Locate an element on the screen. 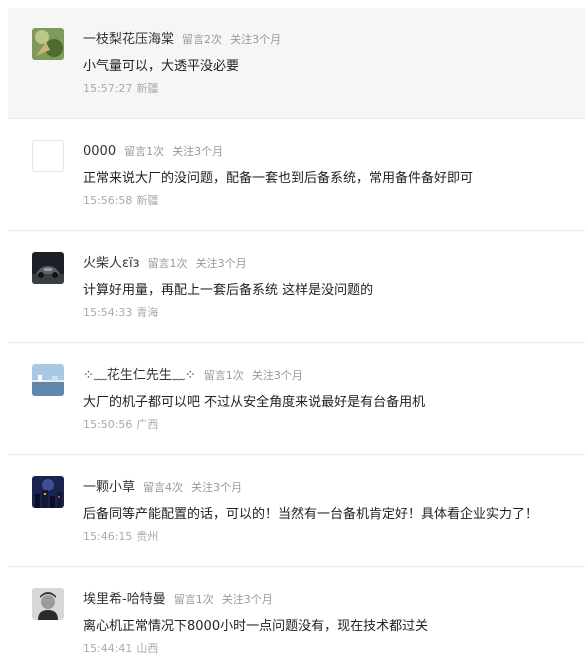 The width and height of the screenshot is (585, 665). seaside-avatar-icon is located at coordinates (48, 380).